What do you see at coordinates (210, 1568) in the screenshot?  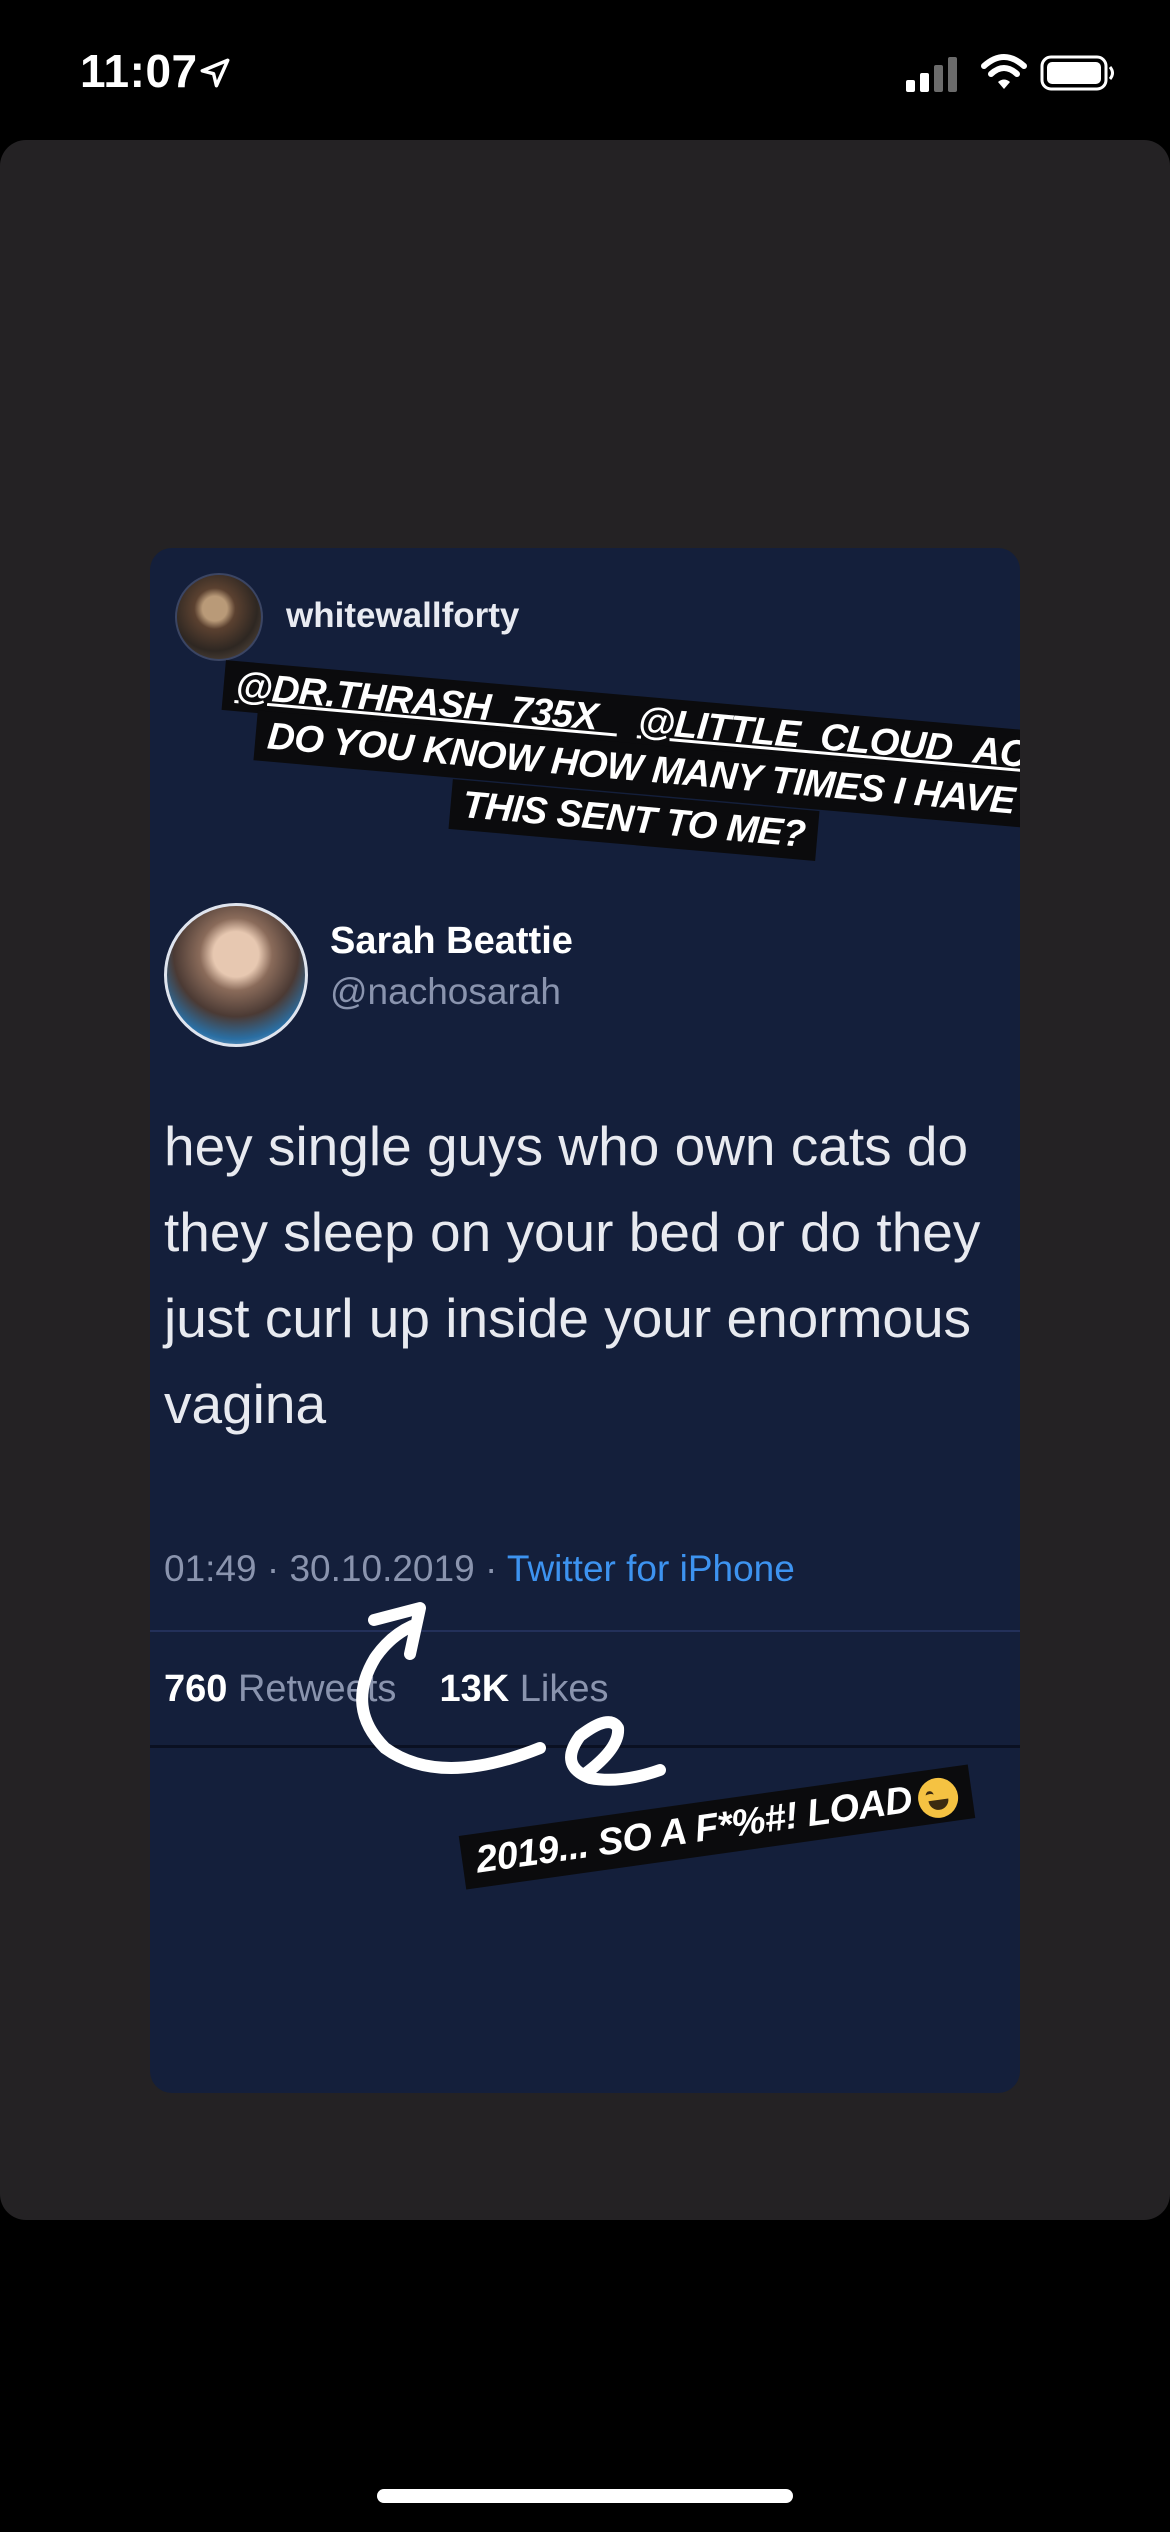 I see `tweet-time: 01:49` at bounding box center [210, 1568].